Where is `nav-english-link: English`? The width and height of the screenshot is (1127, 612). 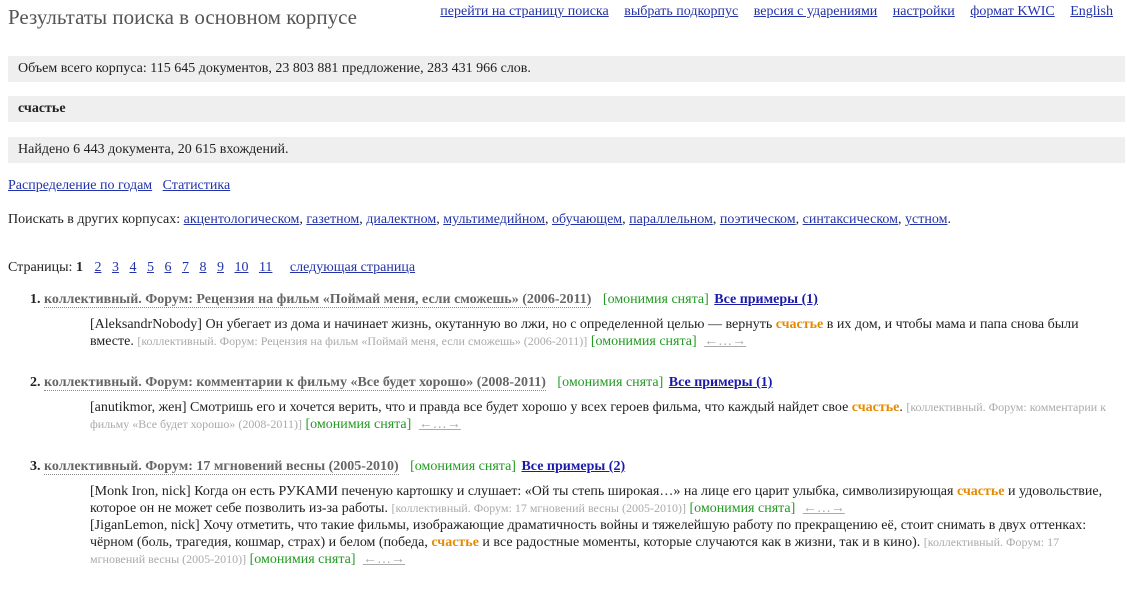
nav-english-link: English is located at coordinates (1091, 11).